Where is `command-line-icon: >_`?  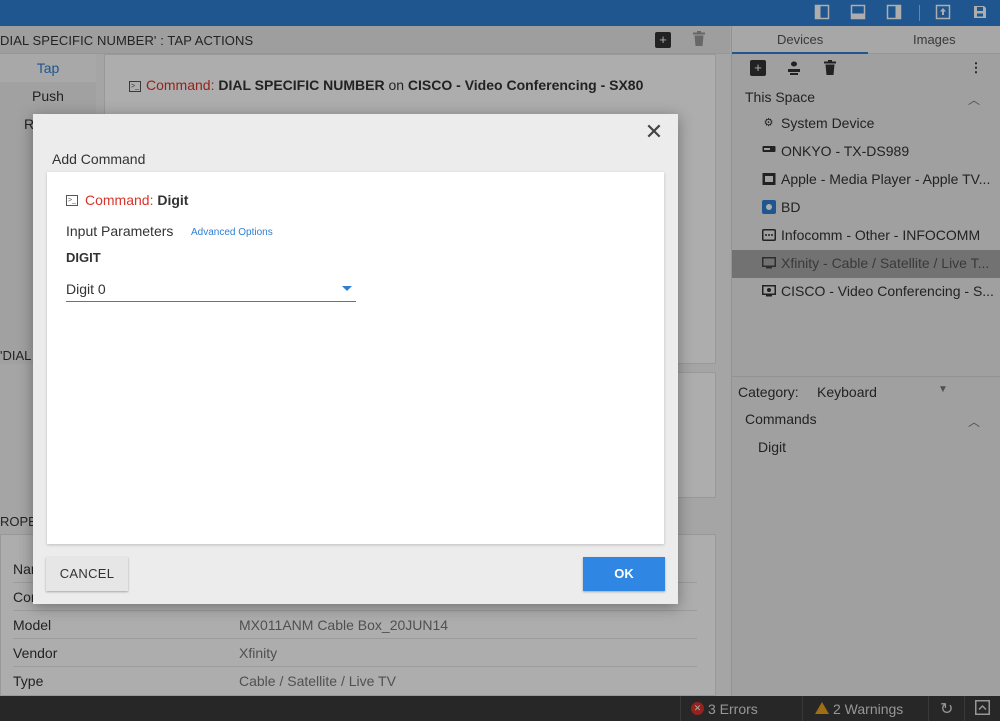 command-line-icon: >_ is located at coordinates (72, 200).